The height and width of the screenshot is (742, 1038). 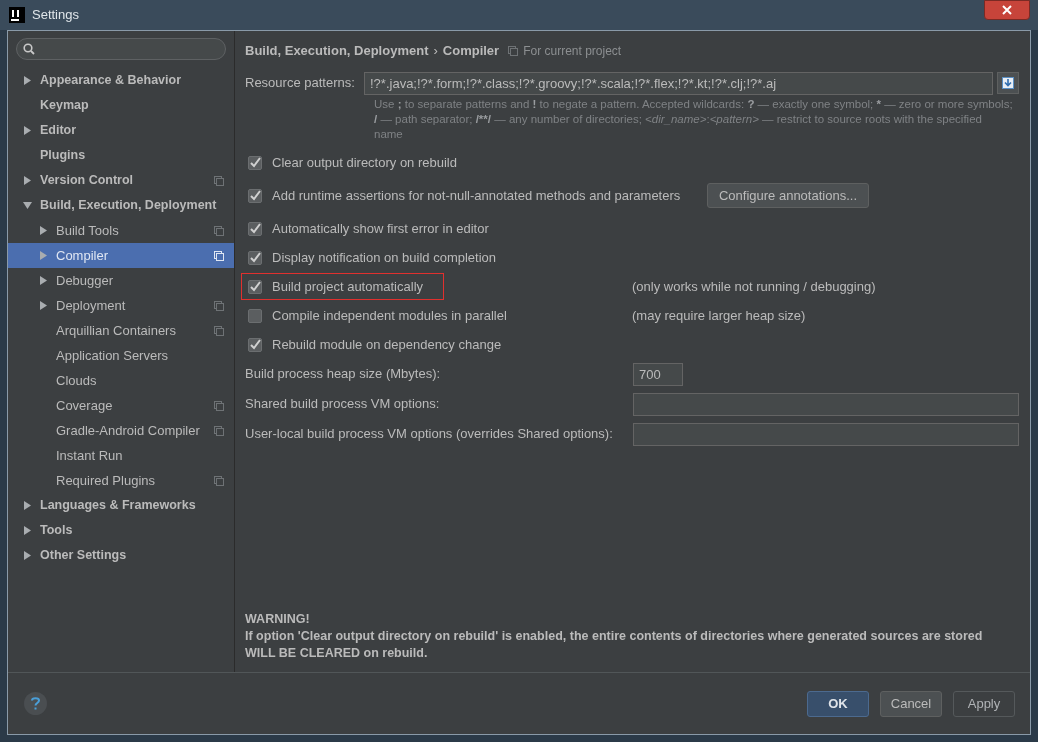 What do you see at coordinates (55, 15) in the screenshot?
I see `window-title: Settings` at bounding box center [55, 15].